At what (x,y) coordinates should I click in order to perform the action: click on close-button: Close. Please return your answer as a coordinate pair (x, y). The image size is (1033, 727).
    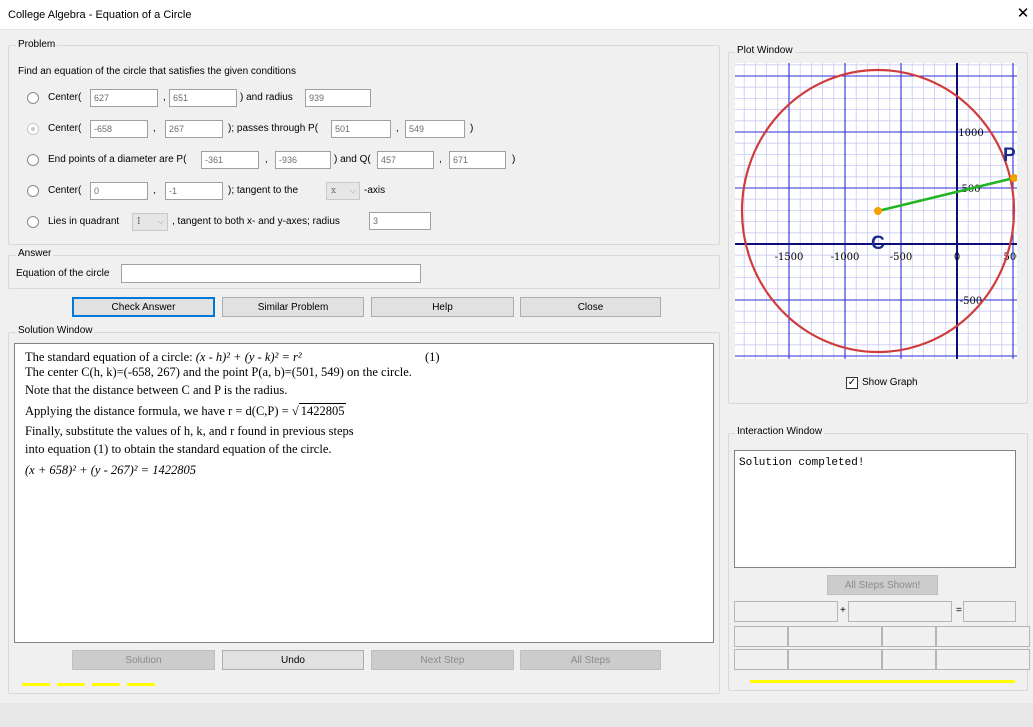
    Looking at the image, I should click on (590, 307).